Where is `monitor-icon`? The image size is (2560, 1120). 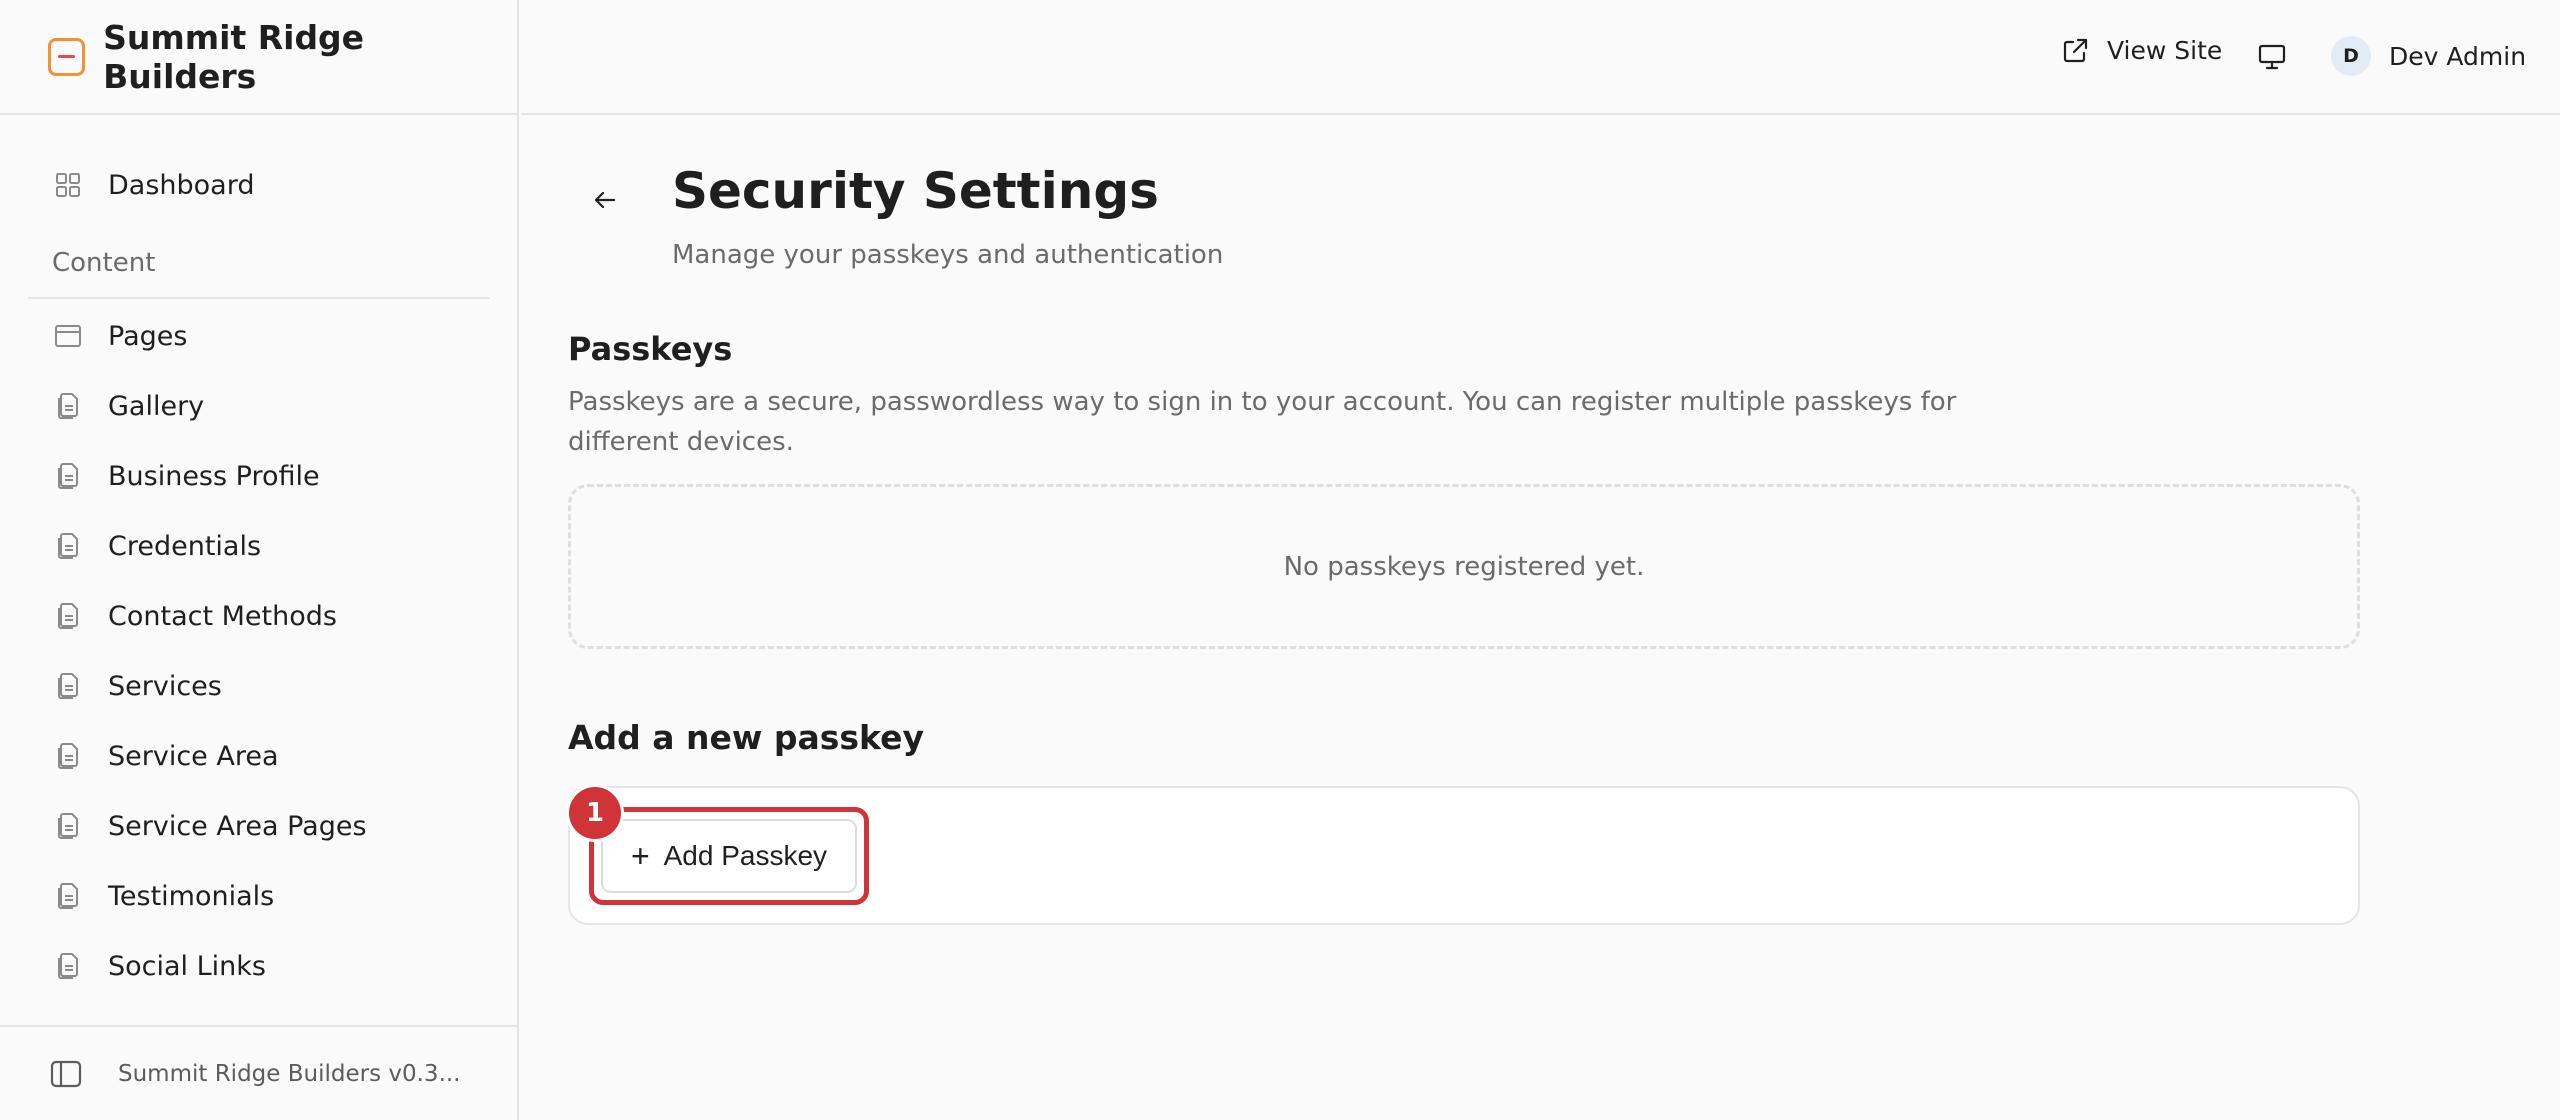 monitor-icon is located at coordinates (2272, 57).